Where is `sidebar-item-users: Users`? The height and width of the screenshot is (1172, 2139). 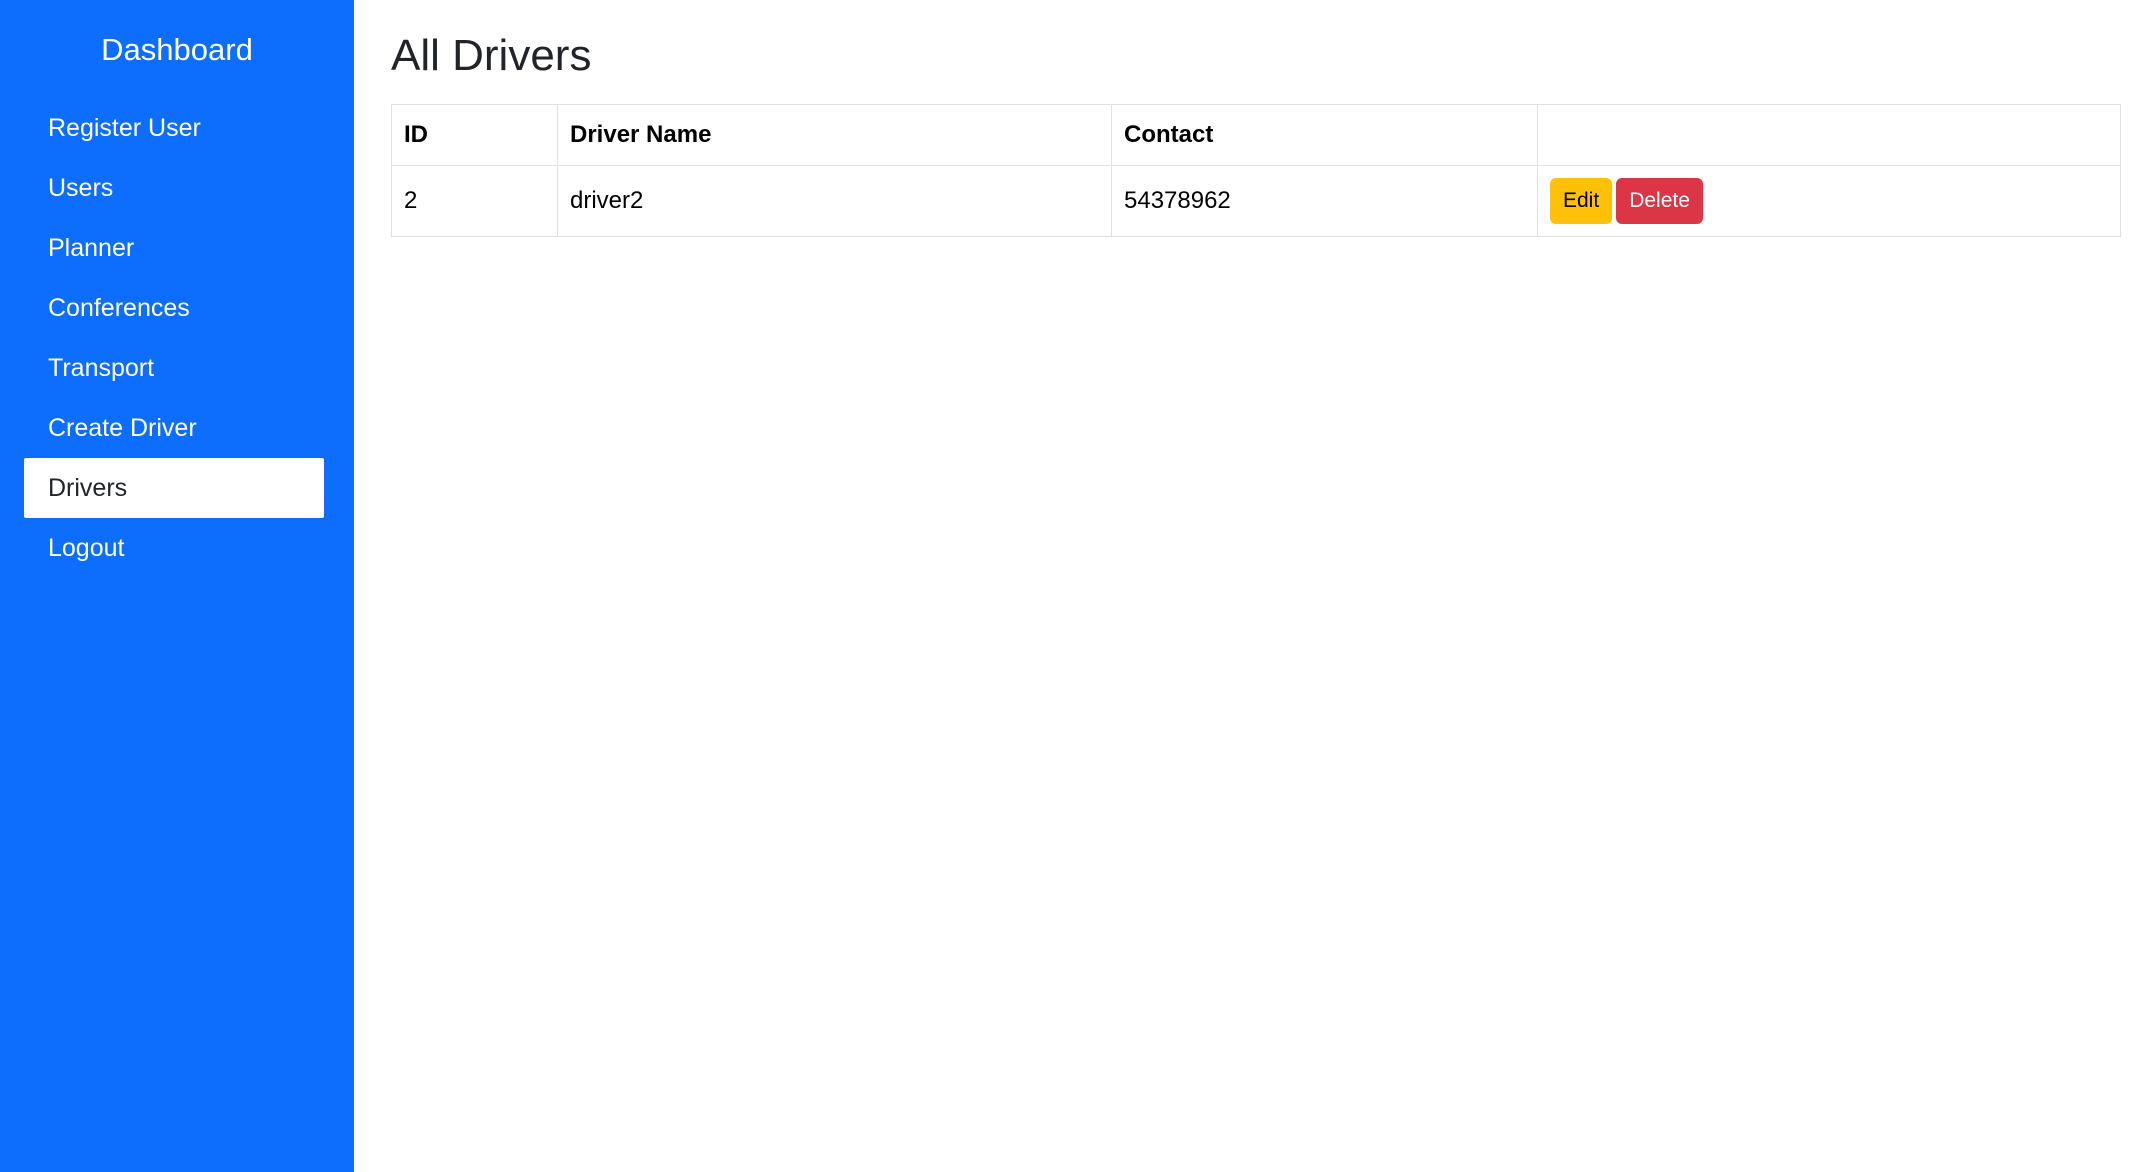
sidebar-item-users: Users is located at coordinates (174, 188).